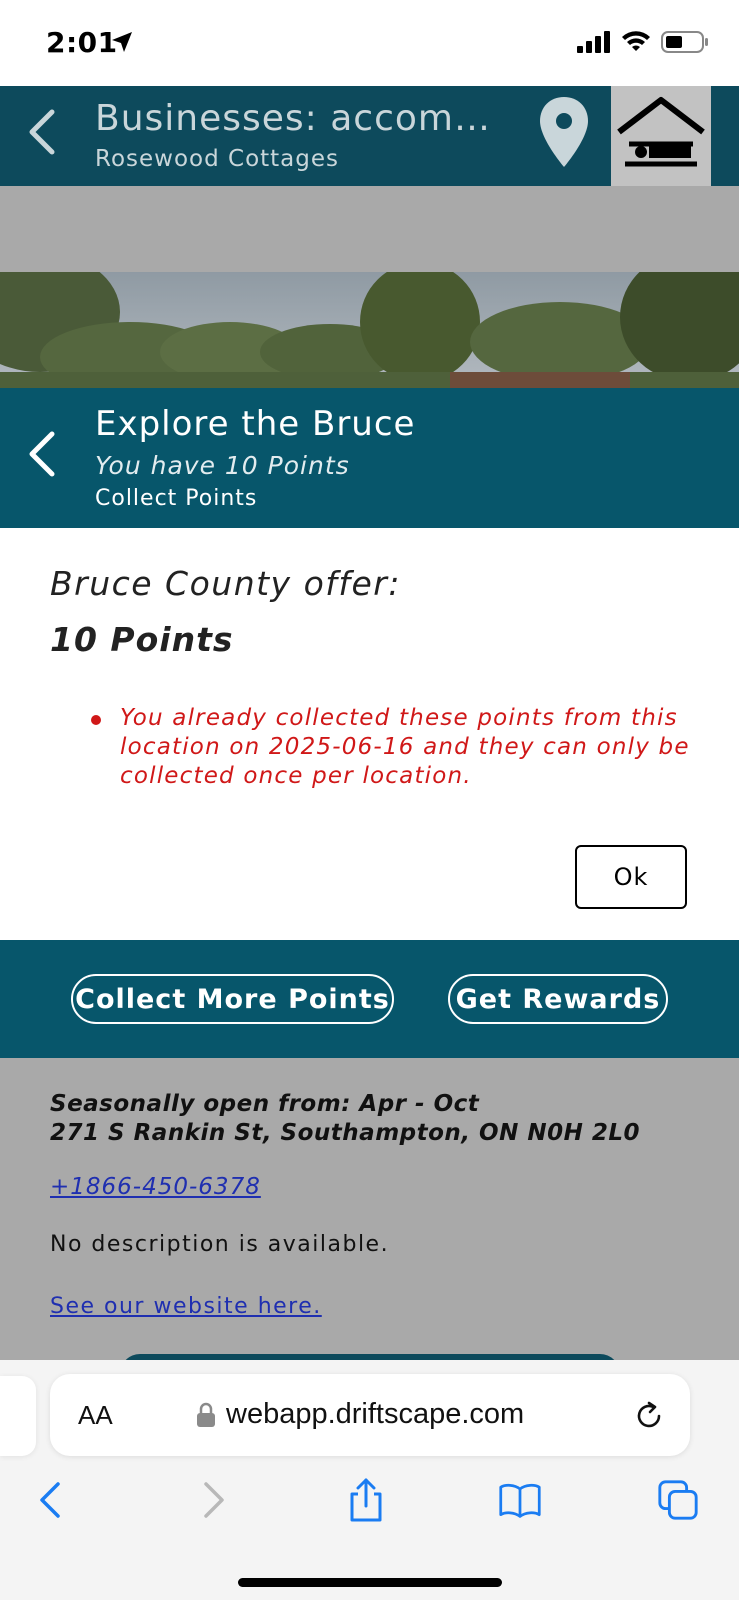 Image resolution: width=739 pixels, height=1600 pixels. I want to click on location-arrow-icon, so click(122, 42).